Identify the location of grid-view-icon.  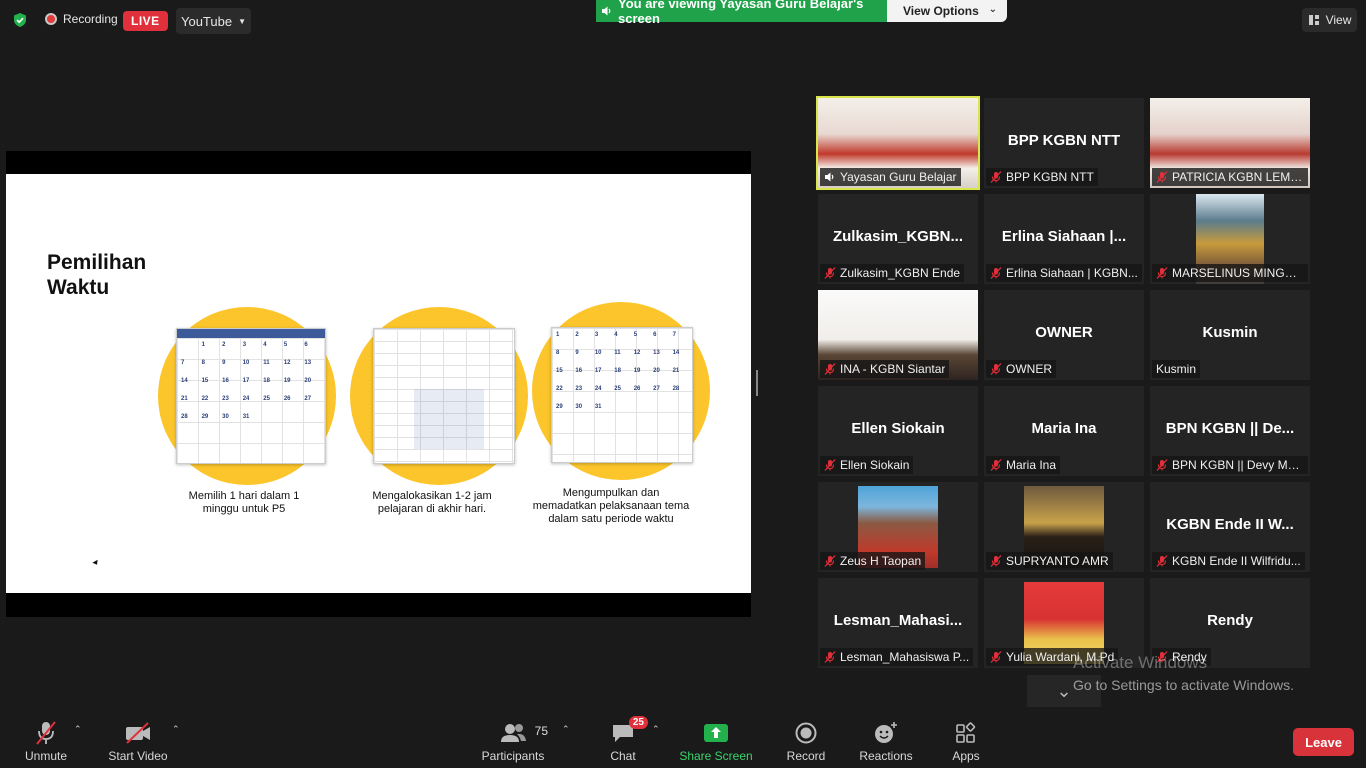
(1313, 20).